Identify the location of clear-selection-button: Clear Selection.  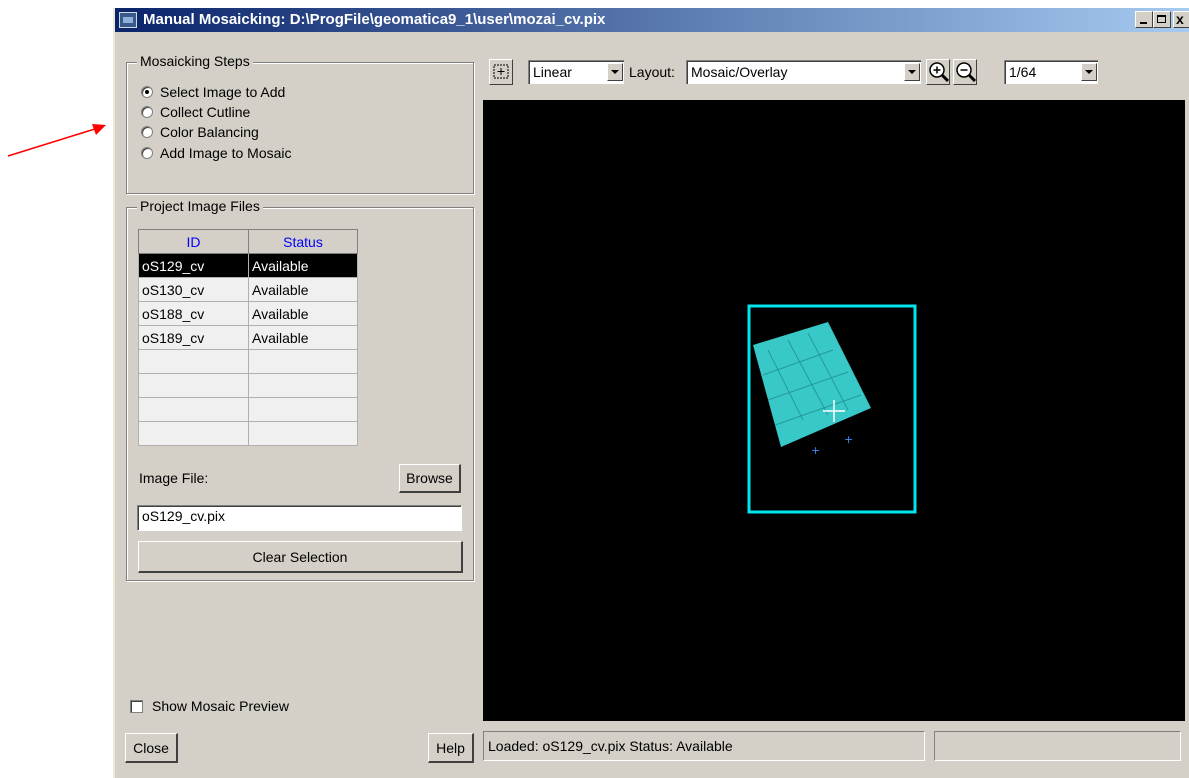
(300, 557).